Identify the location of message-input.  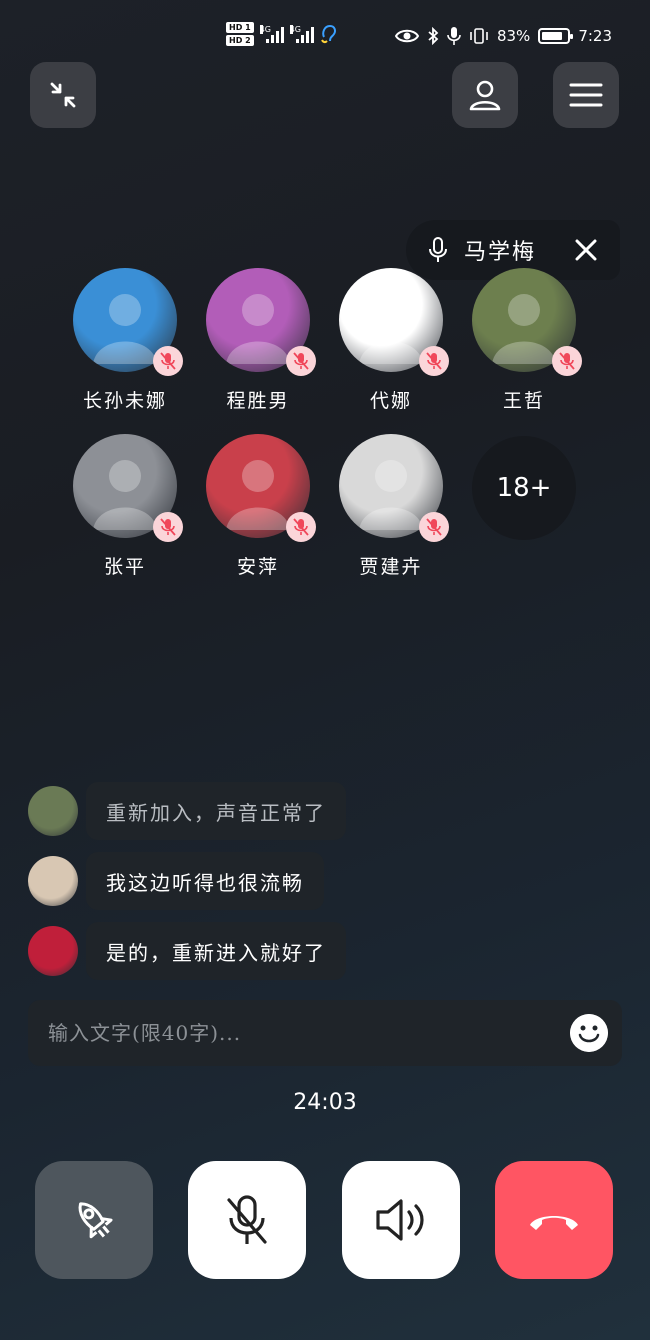
(298, 1033).